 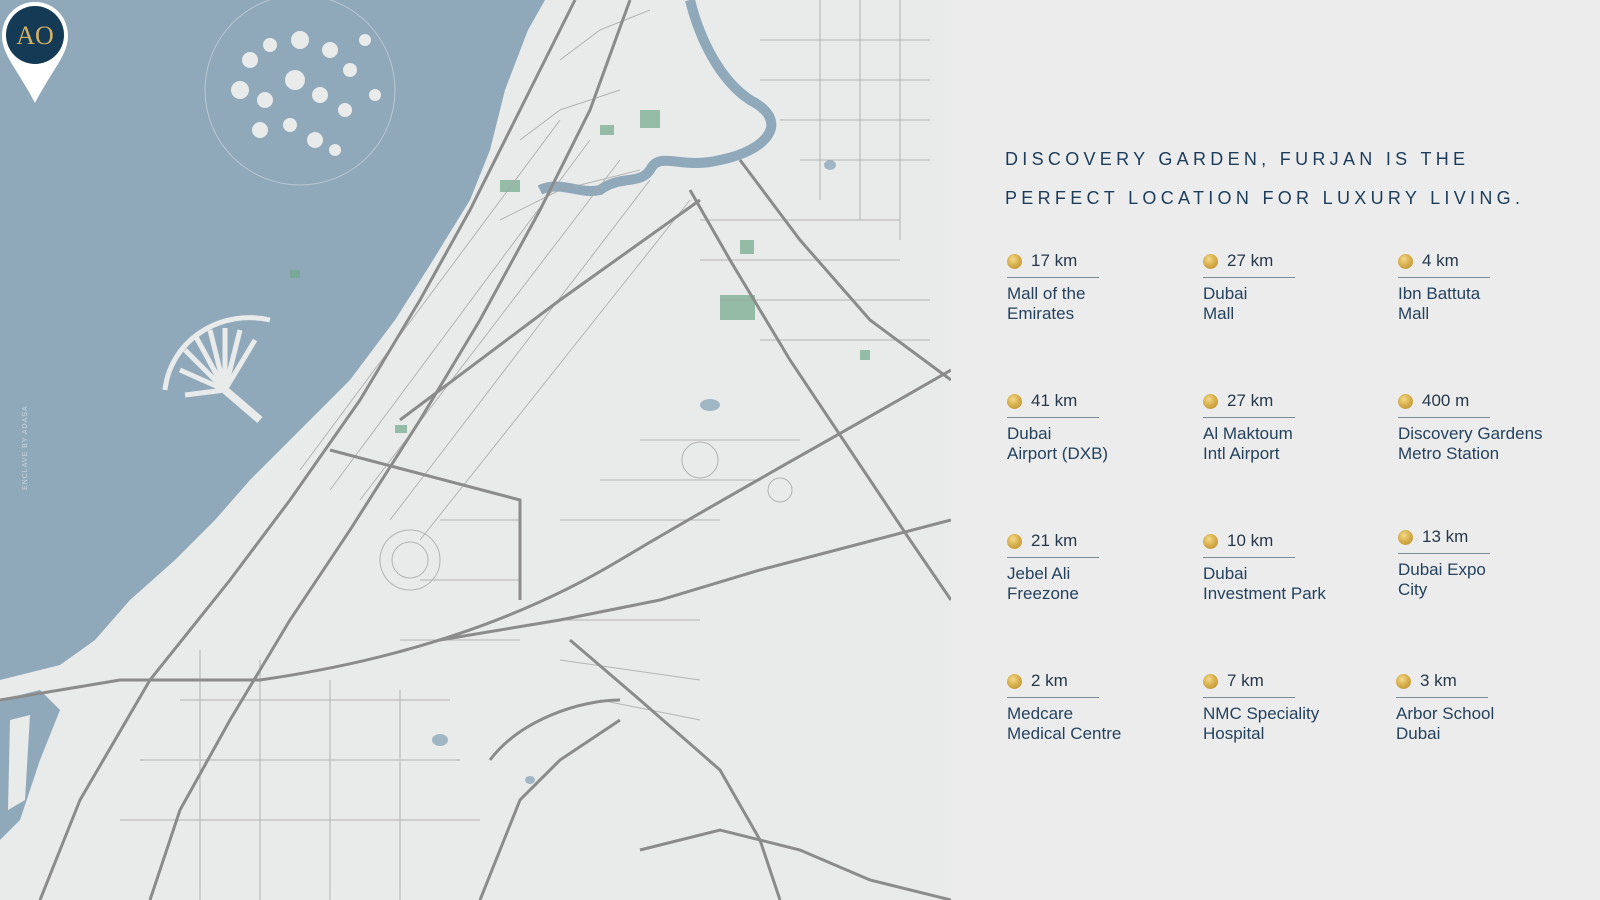 What do you see at coordinates (1445, 536) in the screenshot?
I see `destination-distance: 13 km` at bounding box center [1445, 536].